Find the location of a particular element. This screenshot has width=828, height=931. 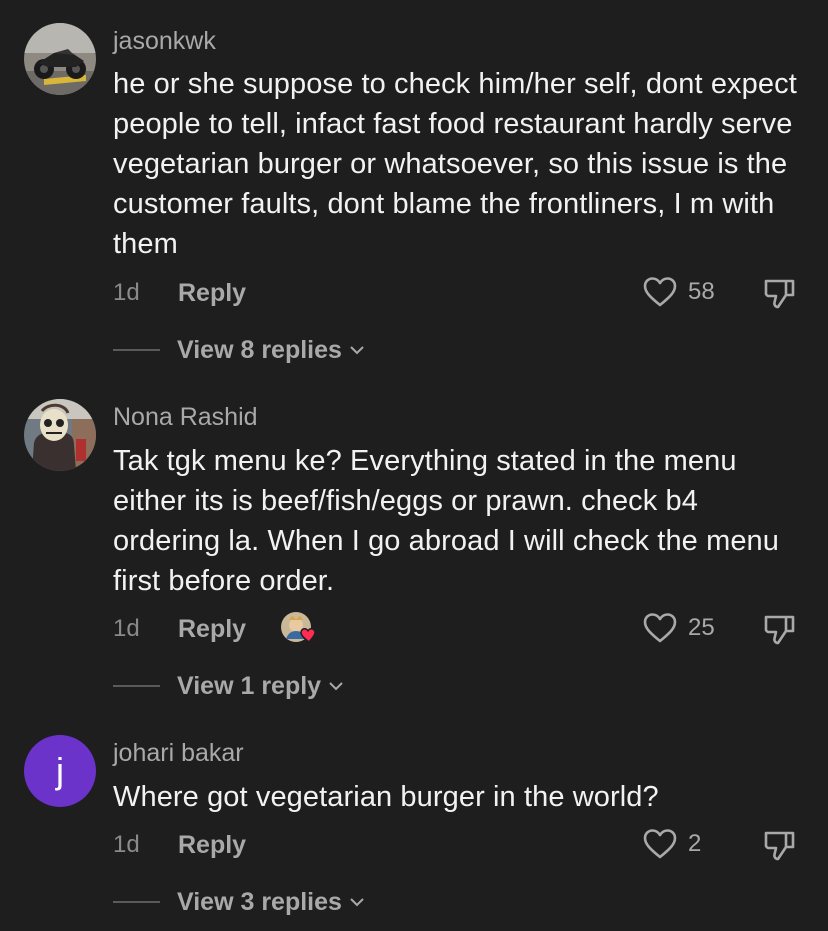

creator-liked-heart-icon is located at coordinates (298, 628).